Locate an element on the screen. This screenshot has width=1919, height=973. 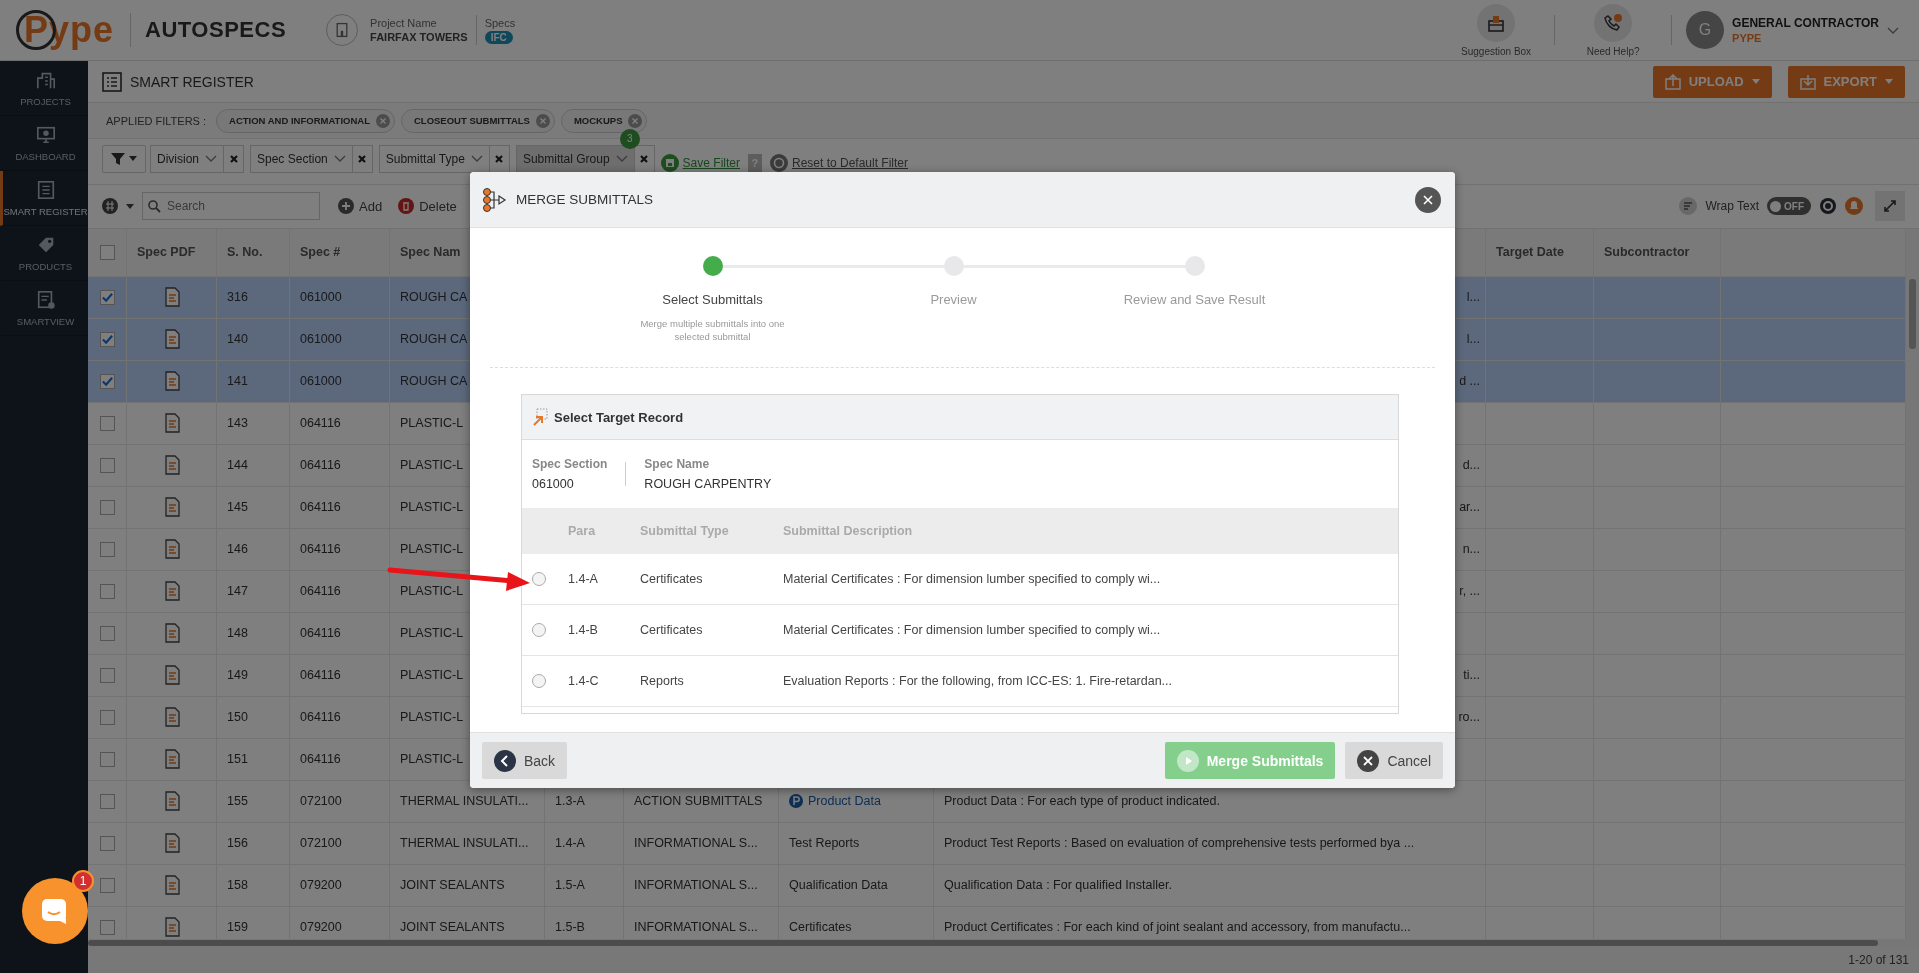
delete-button: Delete is located at coordinates (427, 206).